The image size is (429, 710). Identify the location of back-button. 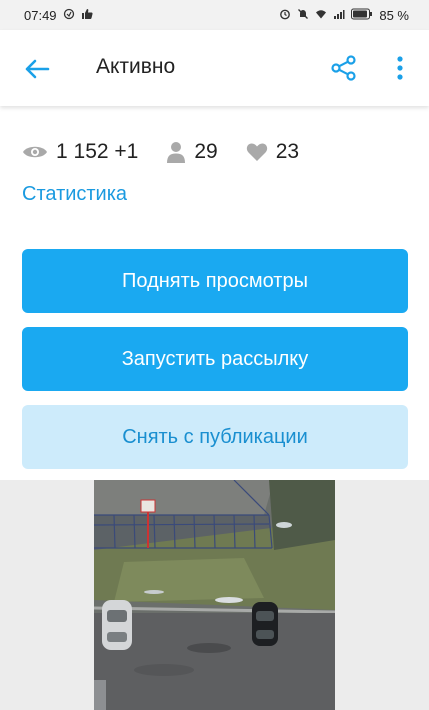
(37, 69).